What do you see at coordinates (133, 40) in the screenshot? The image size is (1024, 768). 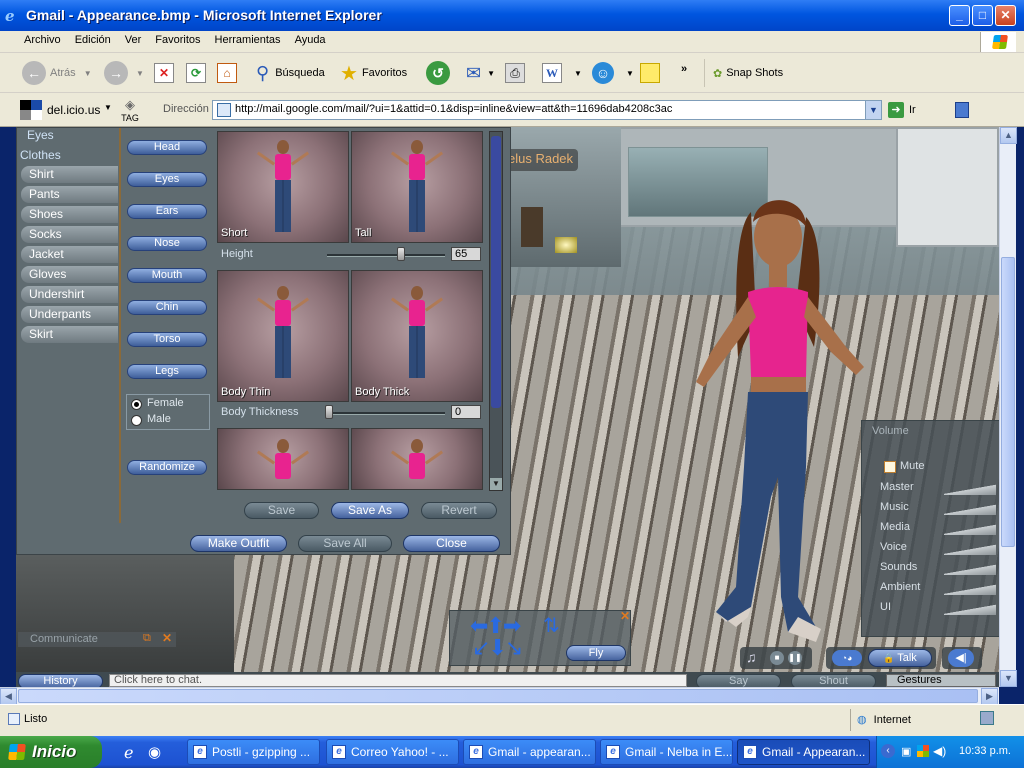 I see `menu-ver: Ver` at bounding box center [133, 40].